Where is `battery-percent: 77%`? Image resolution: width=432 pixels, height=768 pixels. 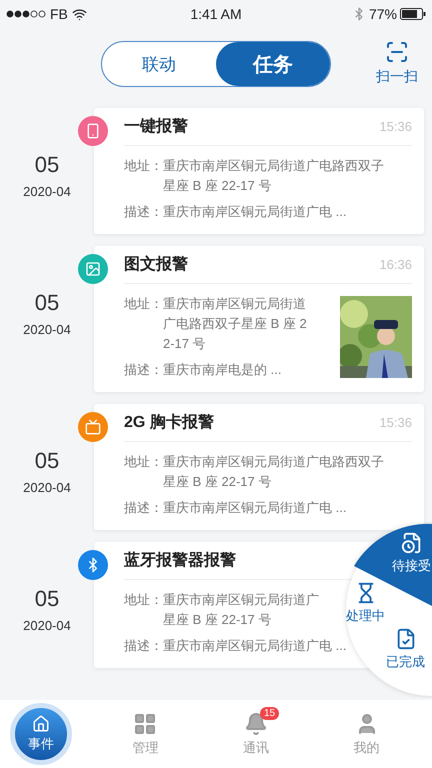
battery-percent: 77% is located at coordinates (382, 14).